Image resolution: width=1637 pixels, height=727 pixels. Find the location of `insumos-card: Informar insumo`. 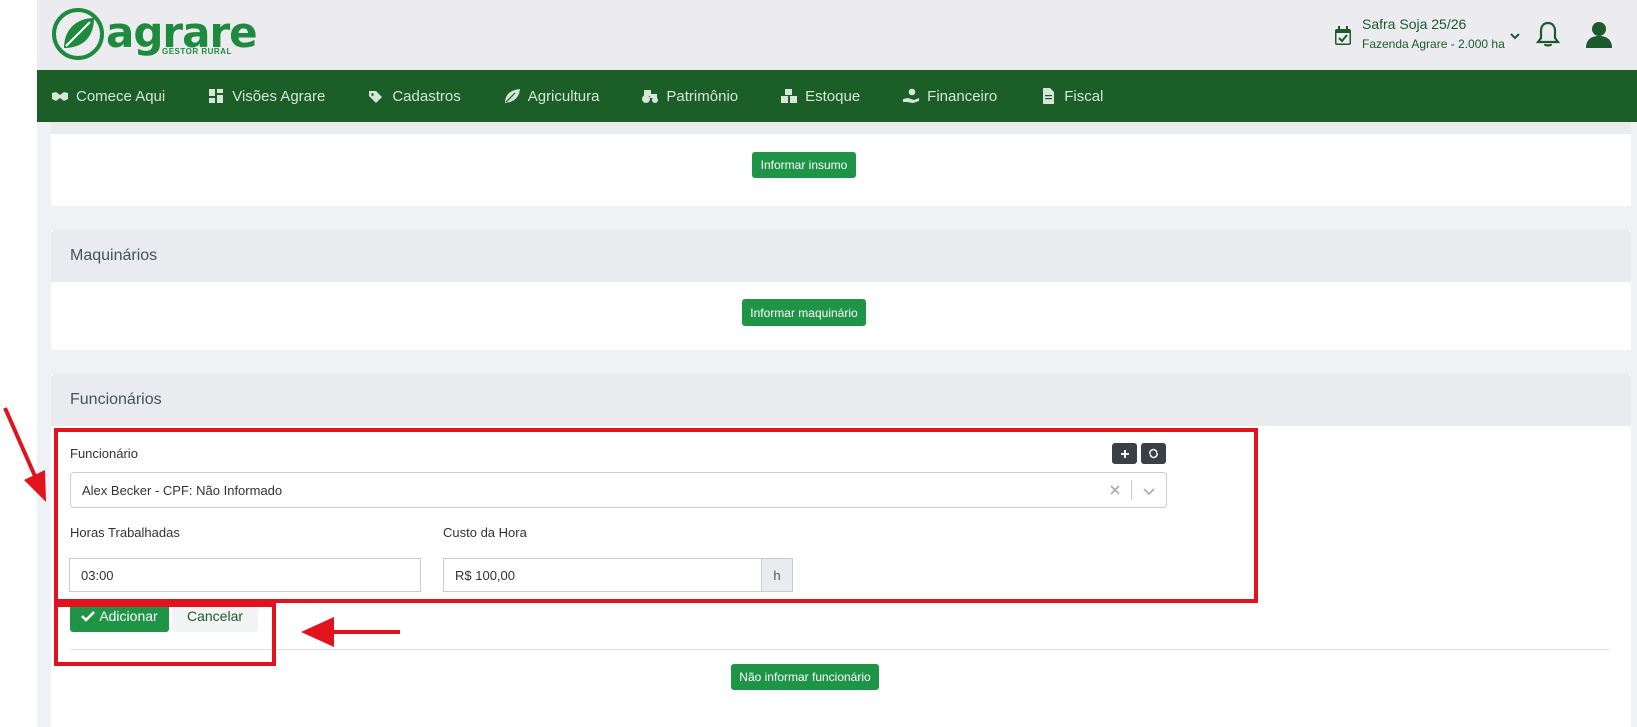

insumos-card: Informar insumo is located at coordinates (841, 164).